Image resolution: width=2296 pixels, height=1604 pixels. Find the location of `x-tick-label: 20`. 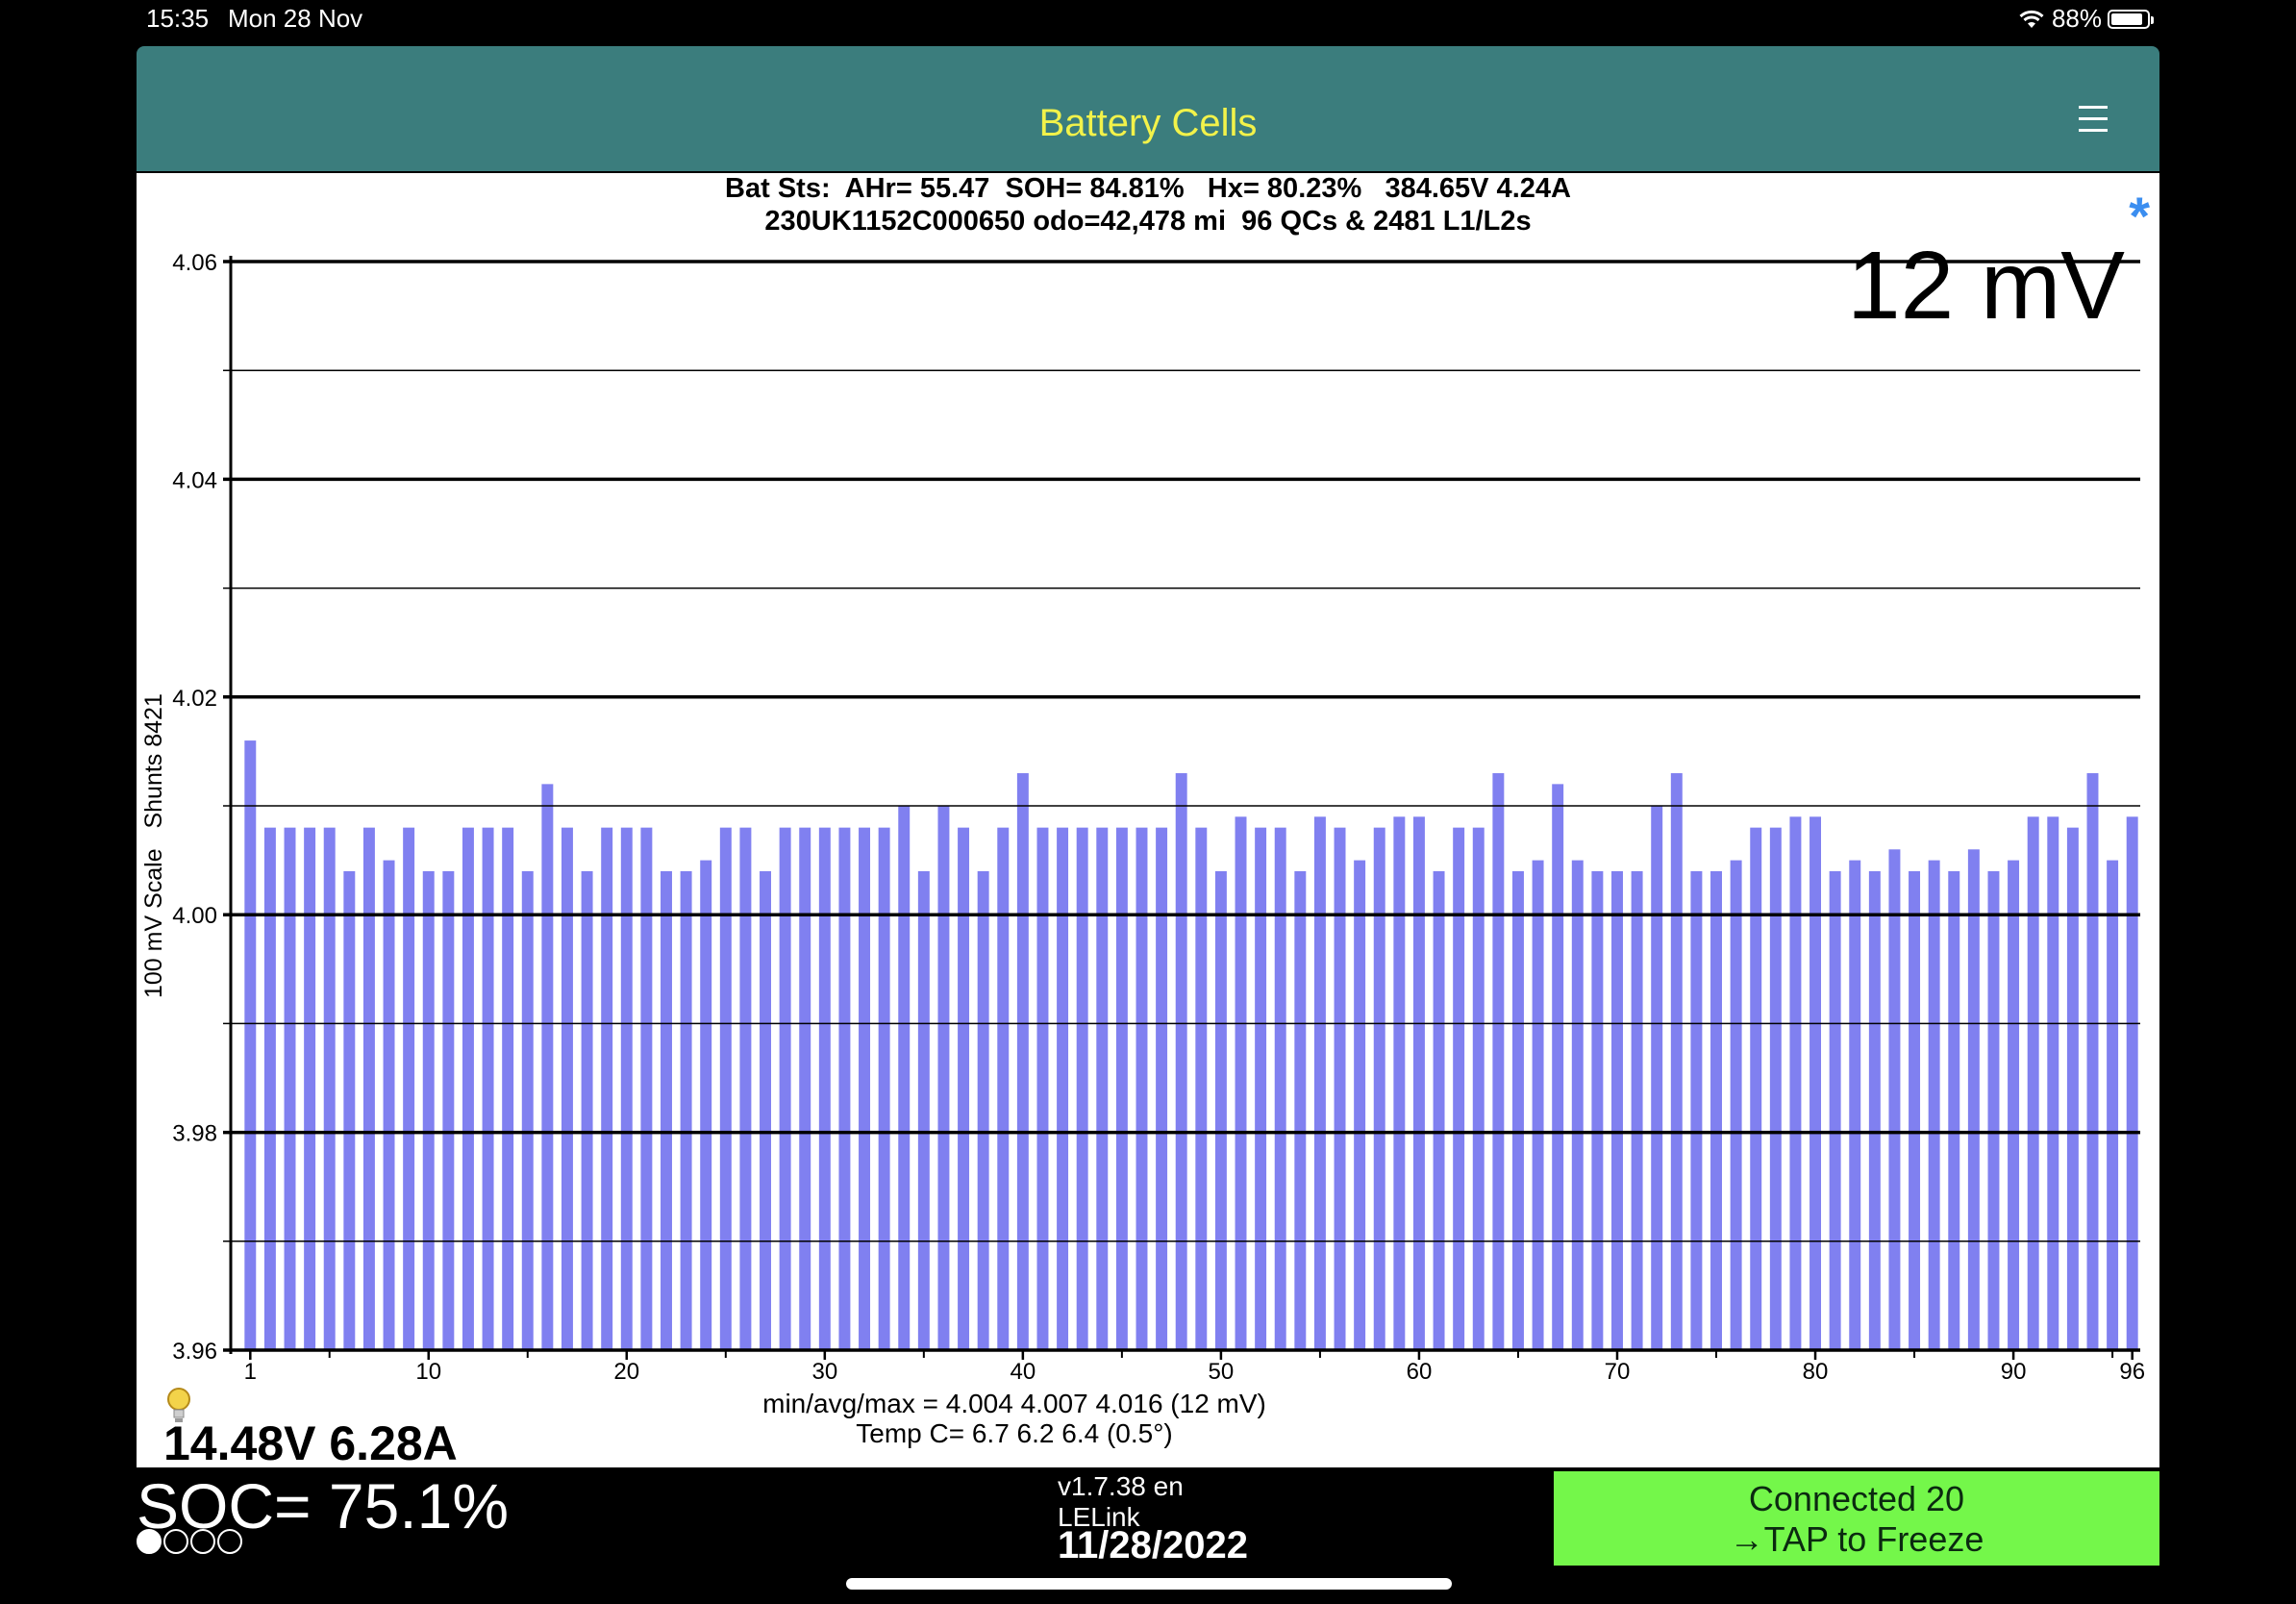

x-tick-label: 20 is located at coordinates (626, 1372).